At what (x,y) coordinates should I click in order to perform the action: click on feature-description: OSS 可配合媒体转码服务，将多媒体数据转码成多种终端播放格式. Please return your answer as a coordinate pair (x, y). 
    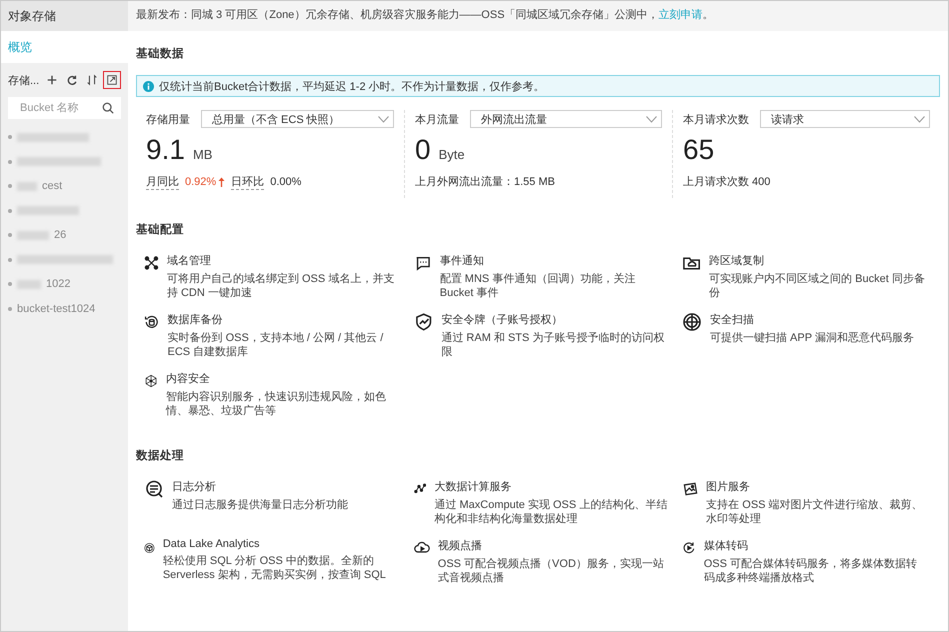
    Looking at the image, I should click on (811, 571).